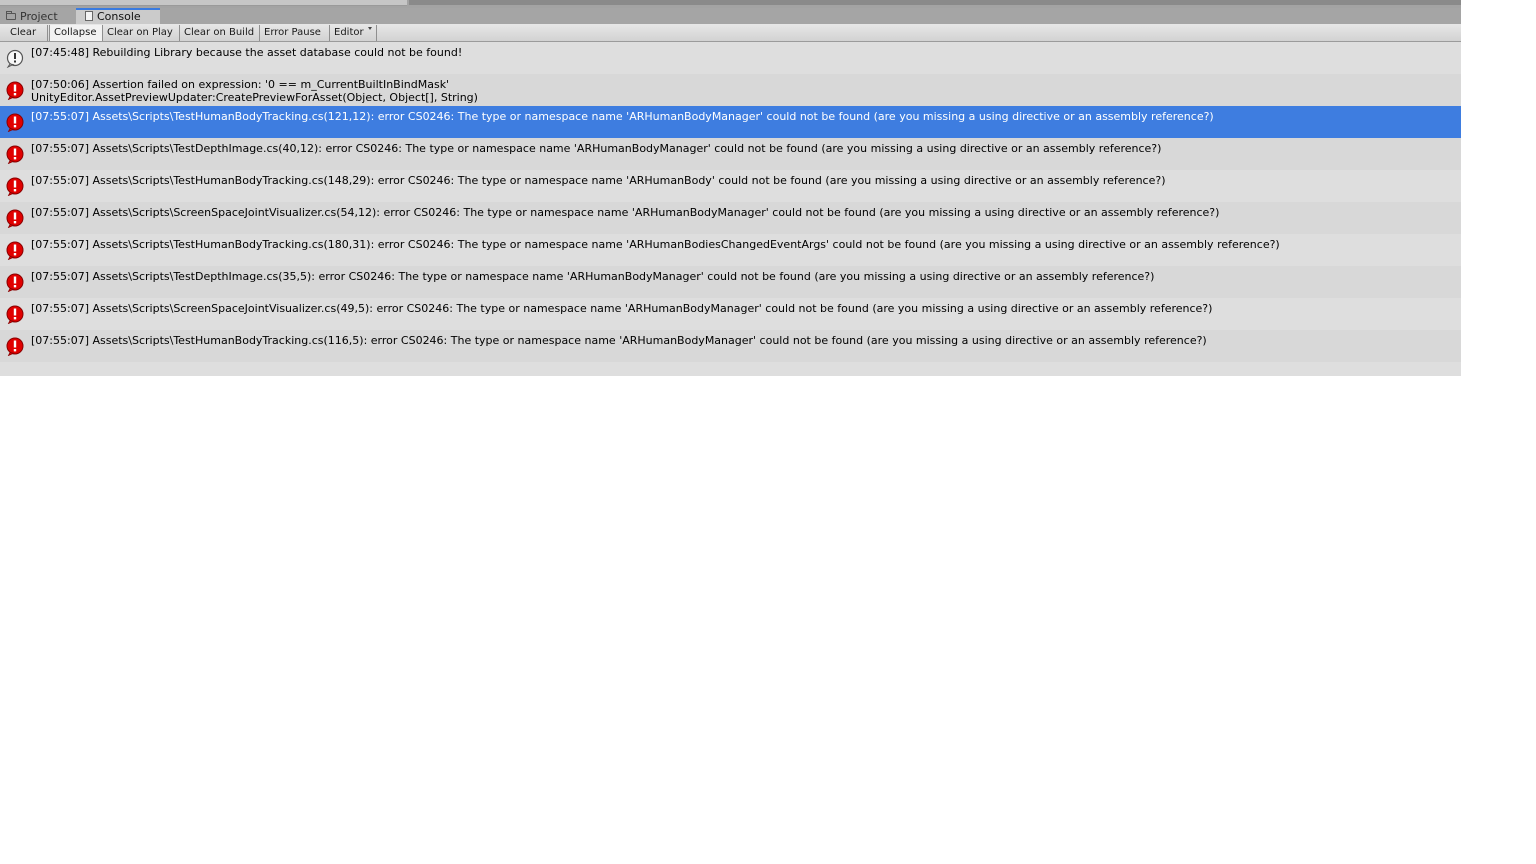 The height and width of the screenshot is (864, 1536). I want to click on scene-view-edge, so click(203, 3).